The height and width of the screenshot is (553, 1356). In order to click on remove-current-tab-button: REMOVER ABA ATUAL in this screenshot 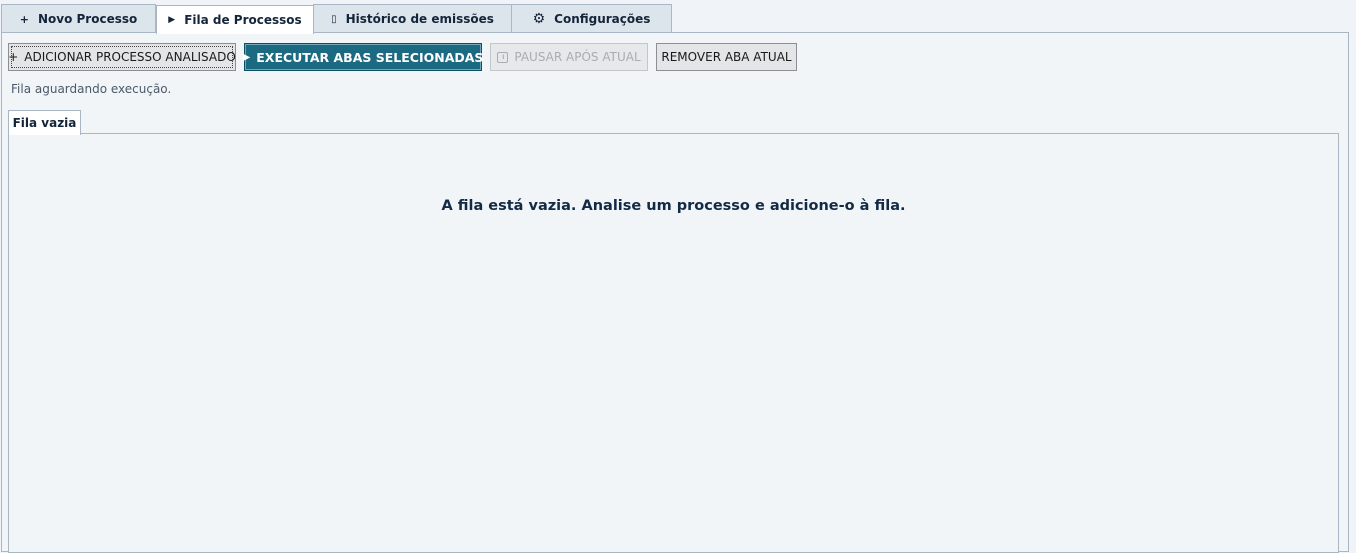, I will do `click(726, 57)`.